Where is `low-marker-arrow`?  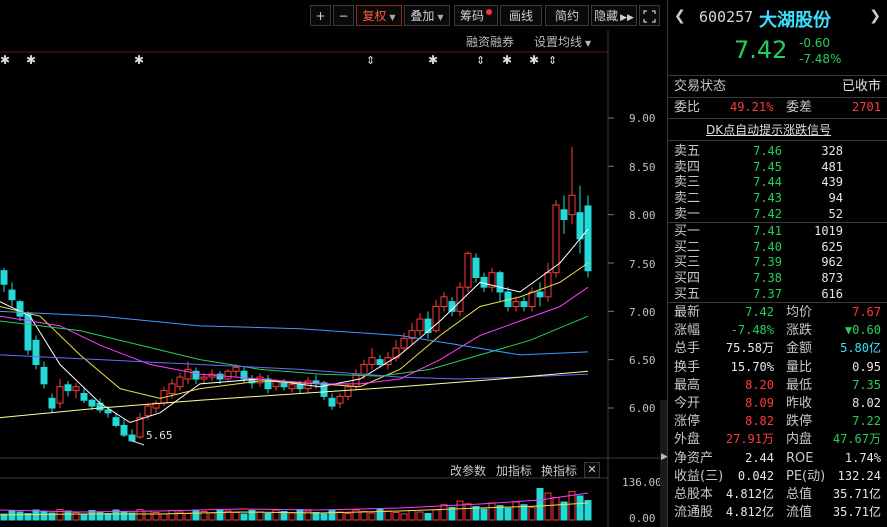 low-marker-arrow is located at coordinates (138, 443).